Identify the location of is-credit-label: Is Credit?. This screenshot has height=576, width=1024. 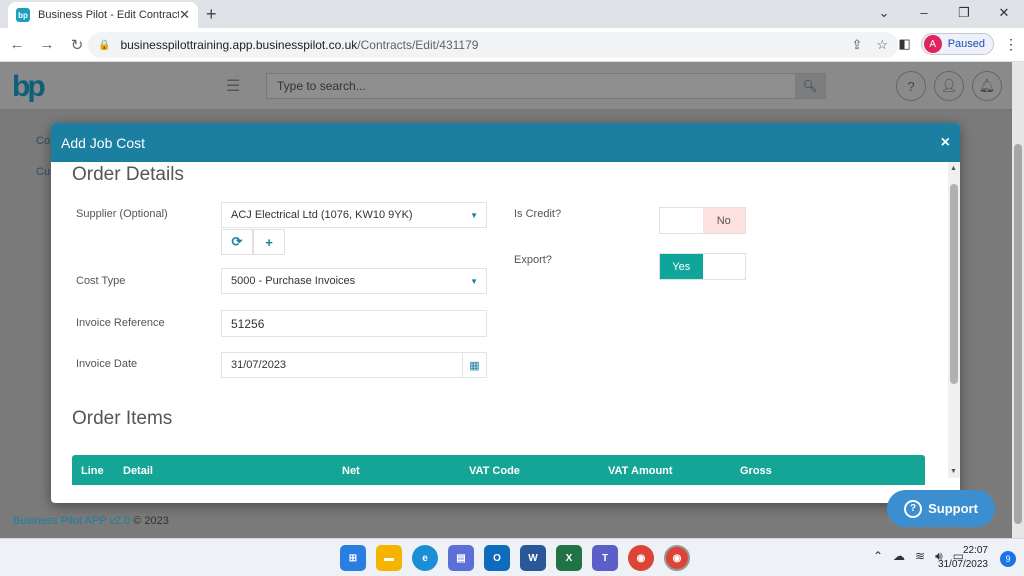
(538, 214).